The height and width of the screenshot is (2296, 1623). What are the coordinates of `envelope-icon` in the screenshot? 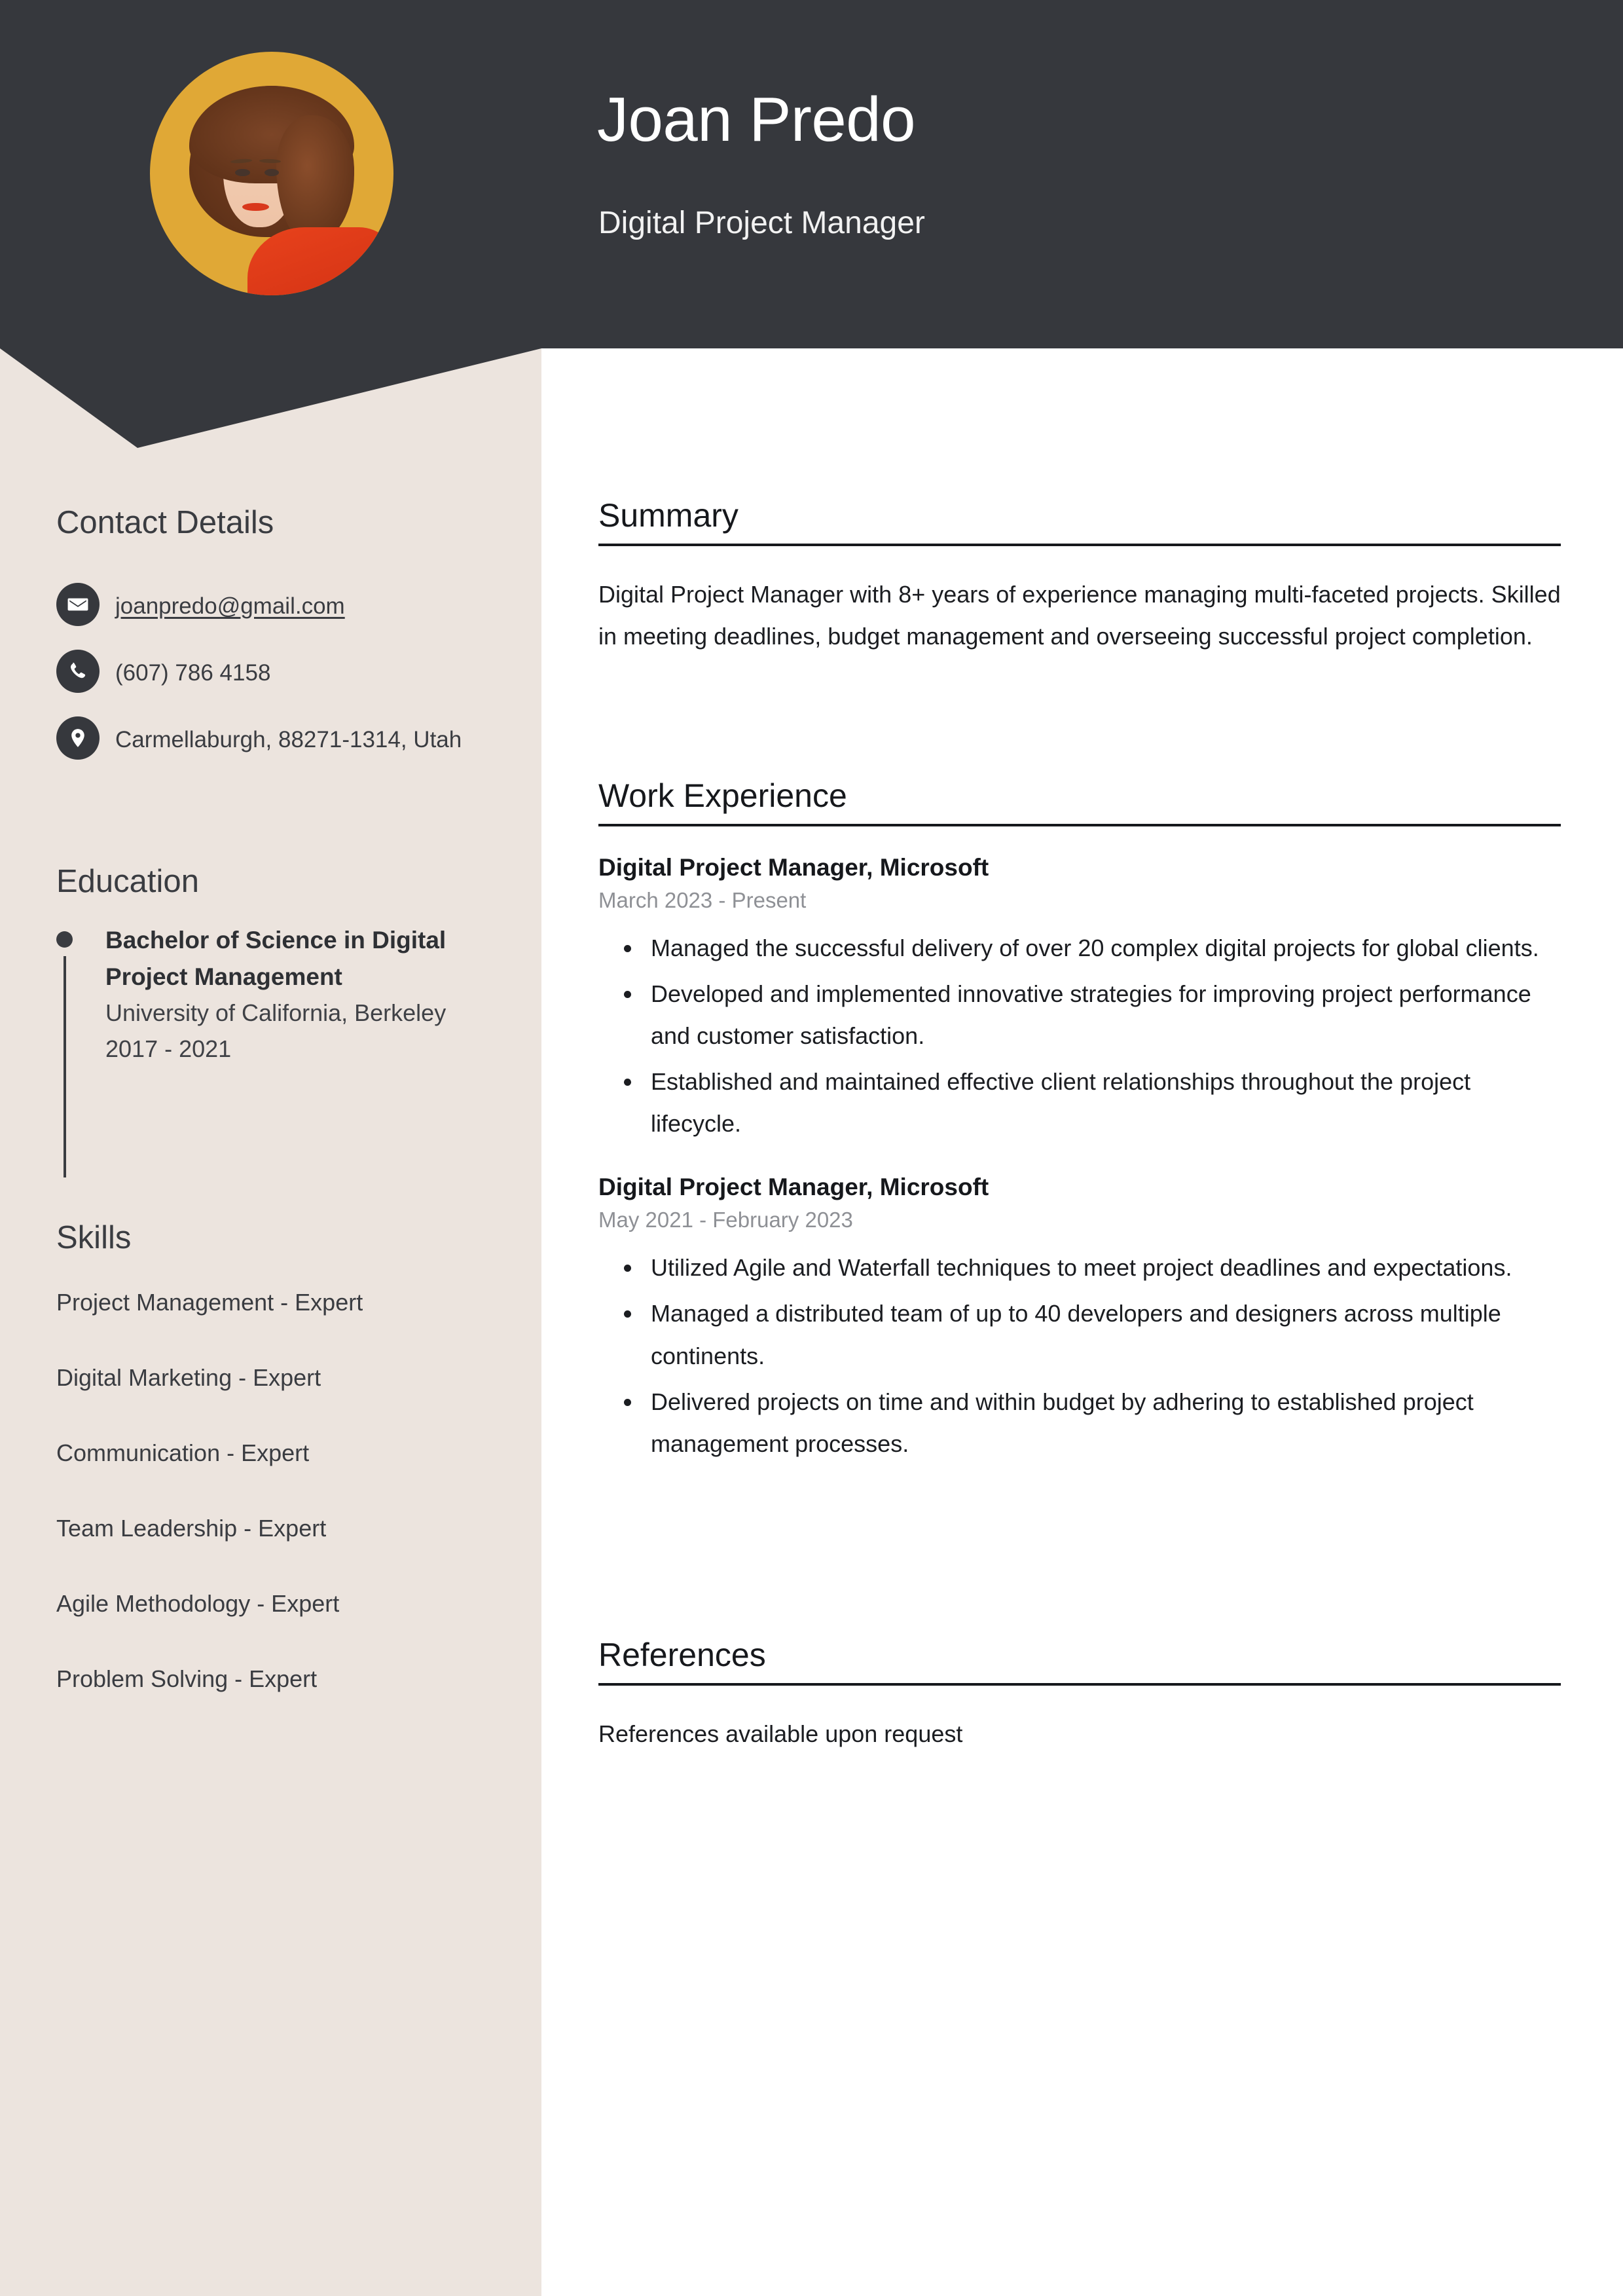 It's located at (78, 605).